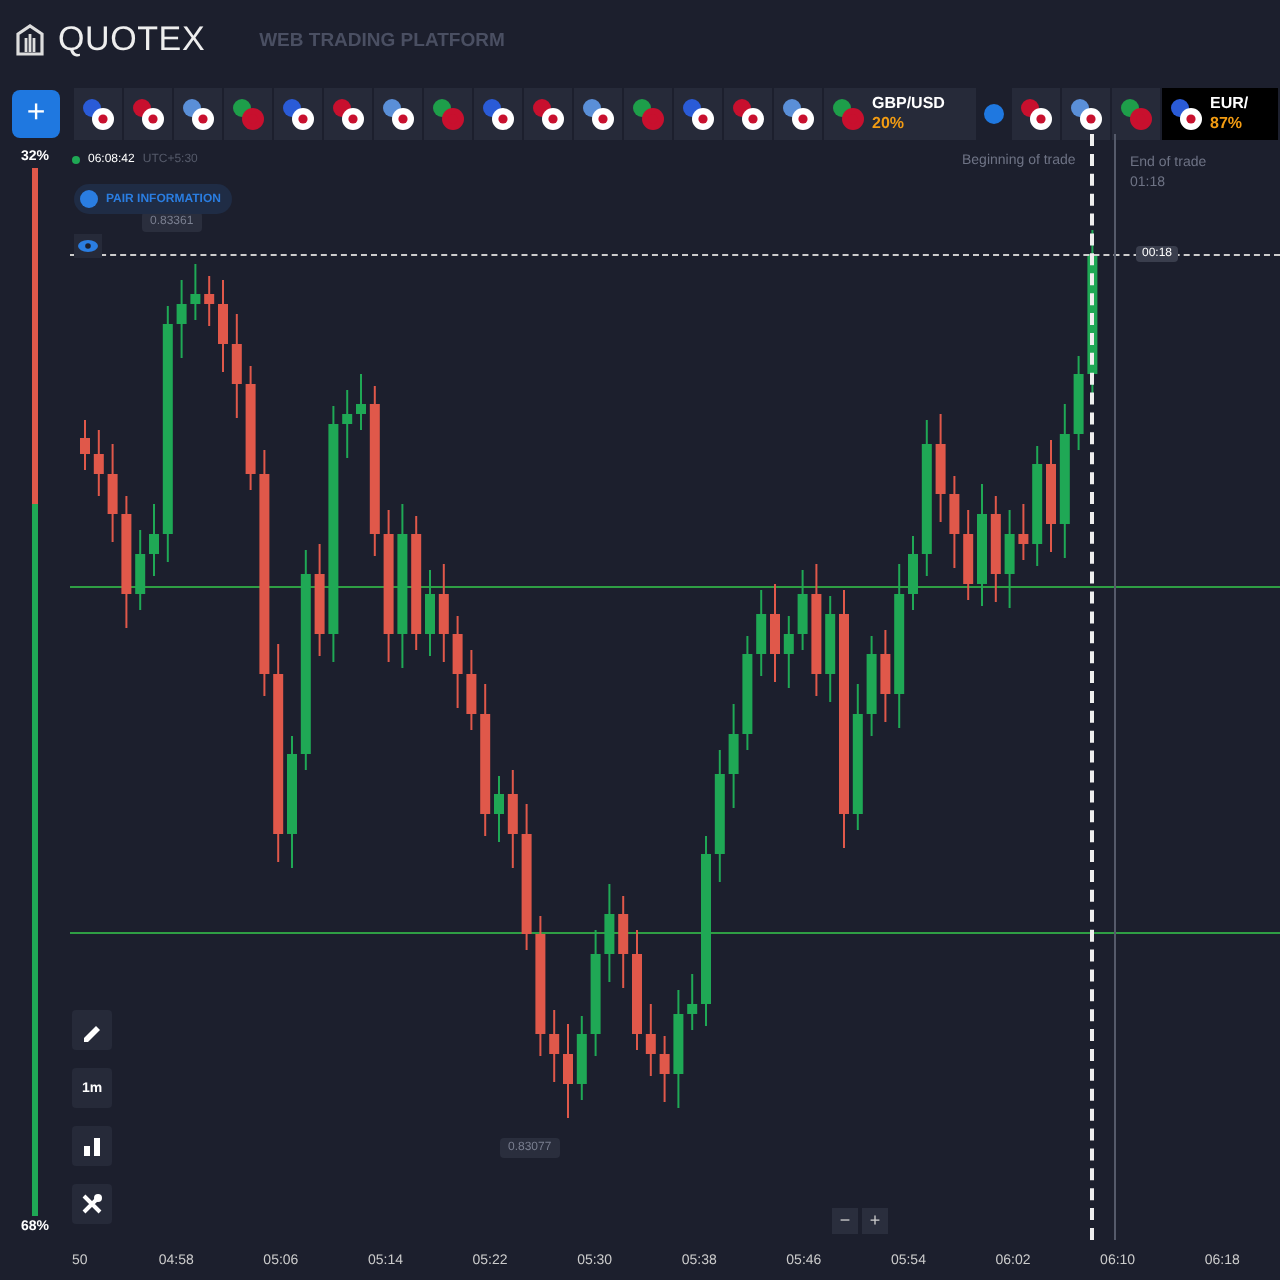 This screenshot has height=1280, width=1280. Describe the element at coordinates (92, 1030) in the screenshot. I see `draw-button` at that location.